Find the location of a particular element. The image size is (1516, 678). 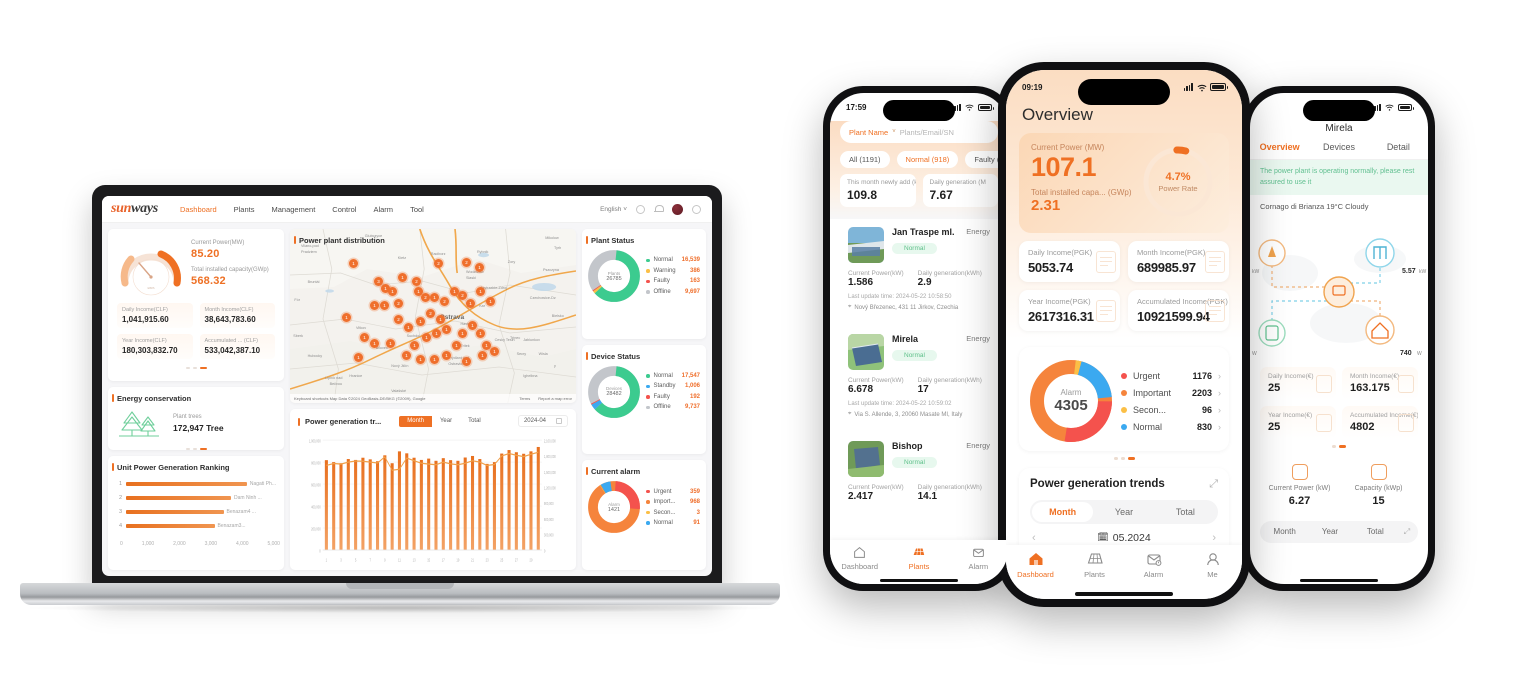

eco-carousel-dots is located at coordinates (196, 449).